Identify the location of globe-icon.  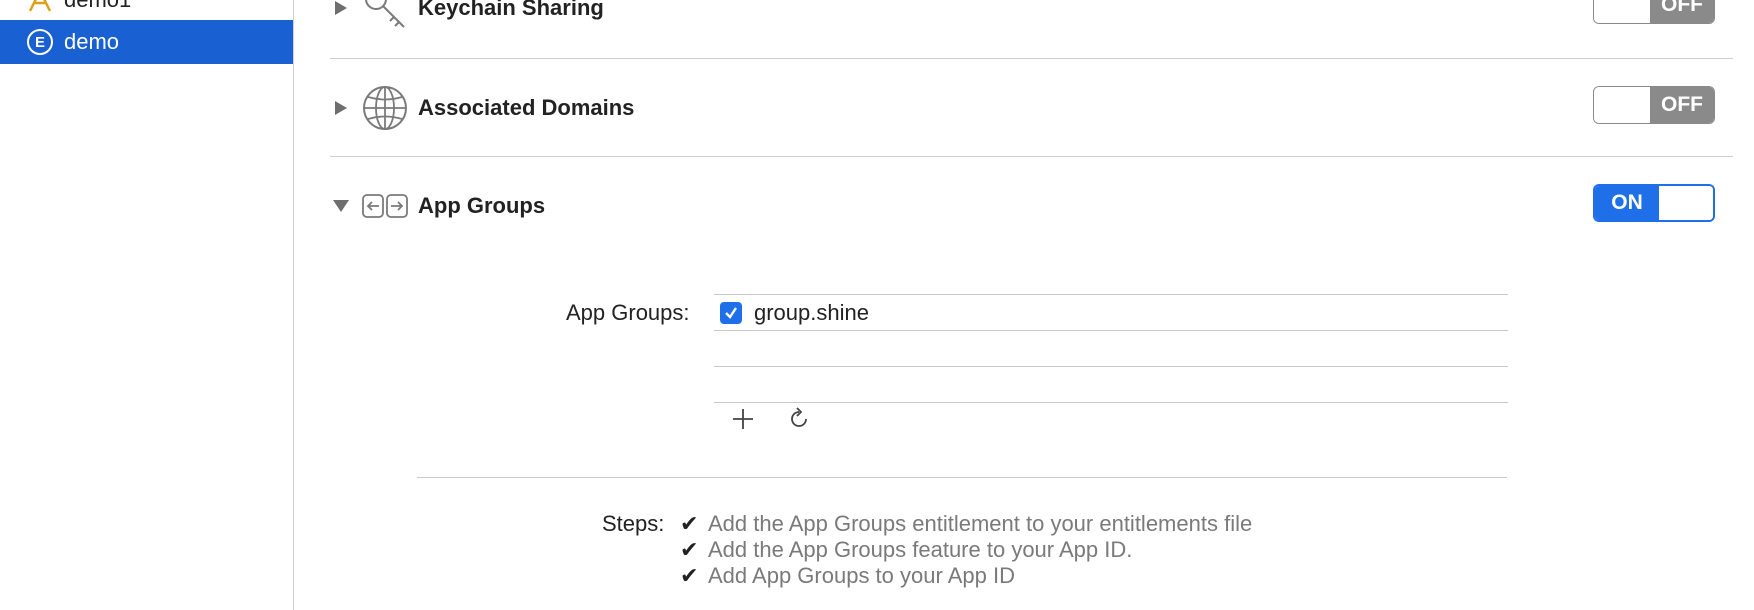
(385, 108).